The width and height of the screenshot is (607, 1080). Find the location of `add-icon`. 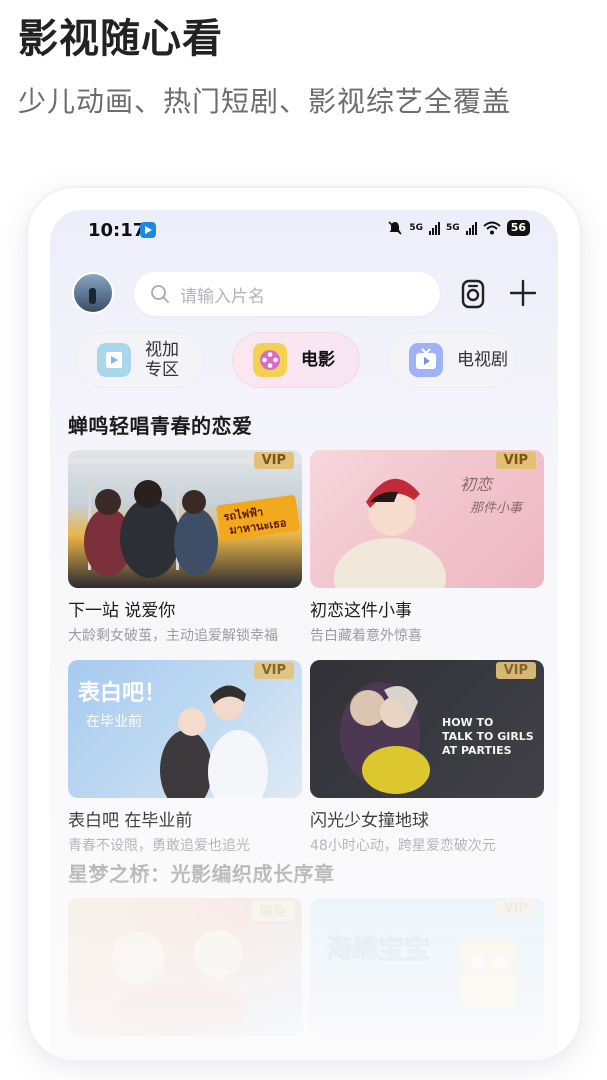

add-icon is located at coordinates (523, 293).